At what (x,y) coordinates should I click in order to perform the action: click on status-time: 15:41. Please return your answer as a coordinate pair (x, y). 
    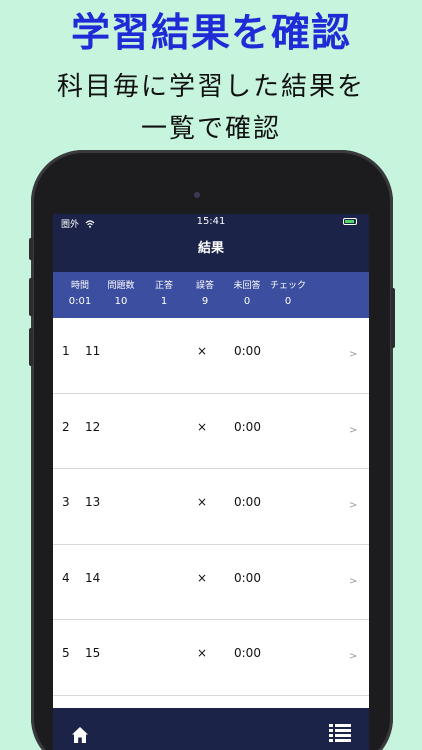
    Looking at the image, I should click on (211, 221).